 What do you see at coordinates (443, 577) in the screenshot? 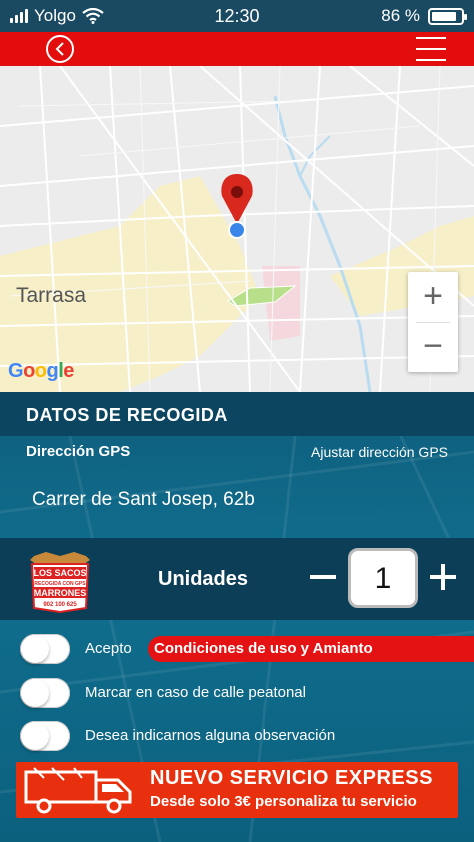
I see `increase-units-button` at bounding box center [443, 577].